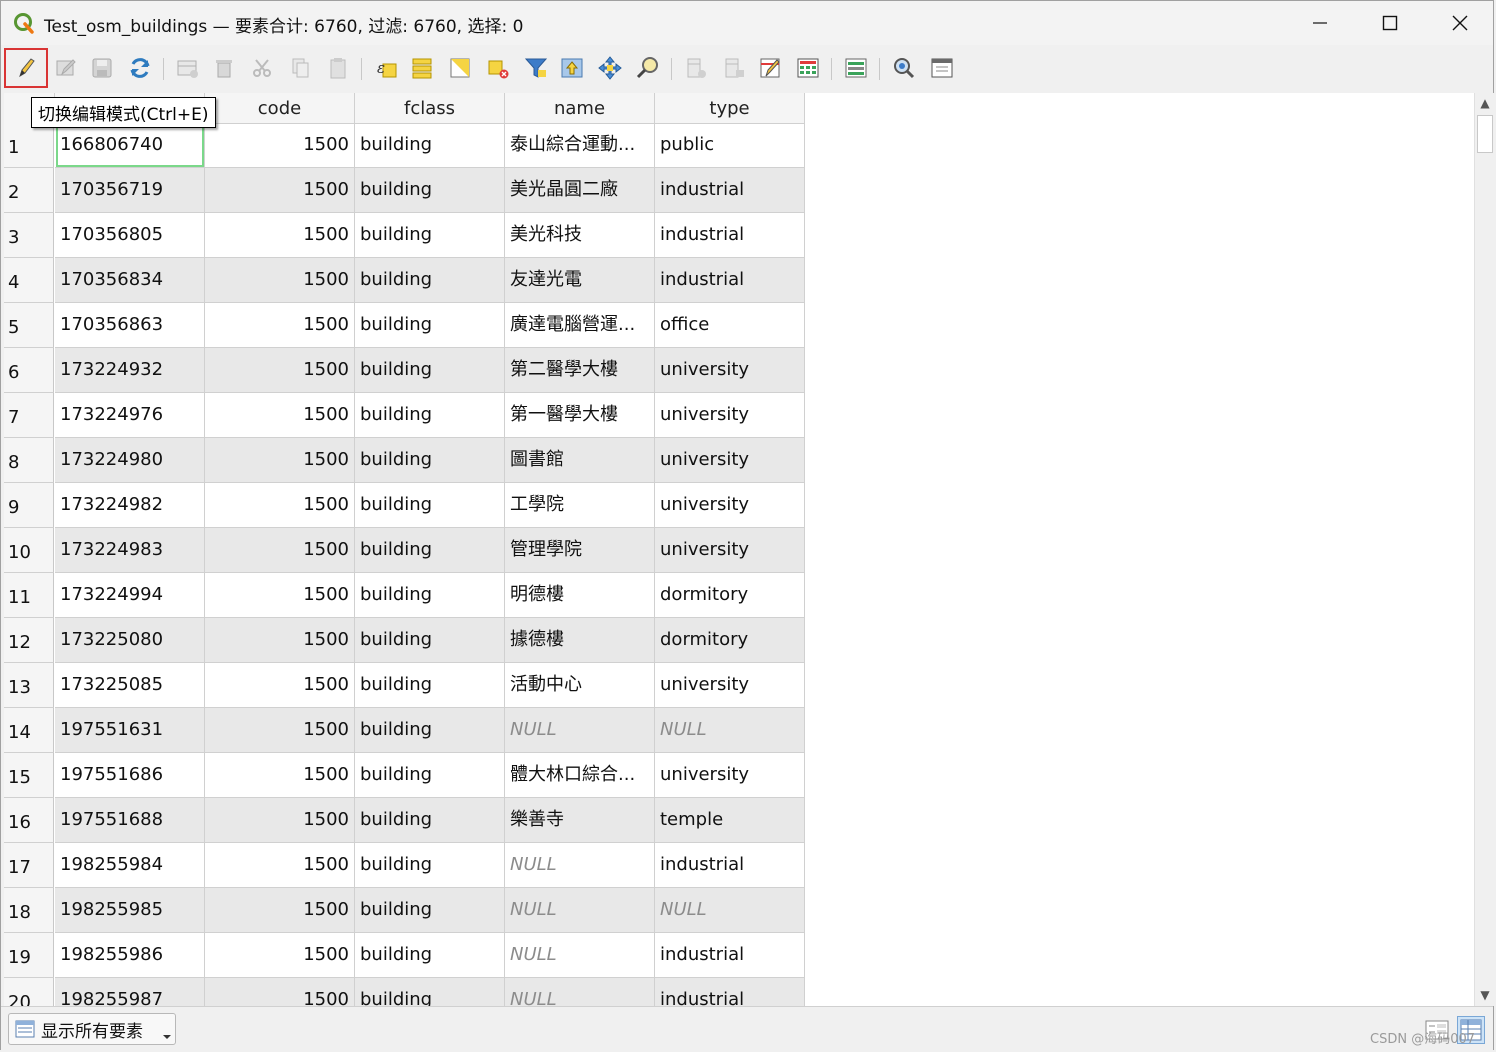  I want to click on column-header-name: name, so click(580, 108).